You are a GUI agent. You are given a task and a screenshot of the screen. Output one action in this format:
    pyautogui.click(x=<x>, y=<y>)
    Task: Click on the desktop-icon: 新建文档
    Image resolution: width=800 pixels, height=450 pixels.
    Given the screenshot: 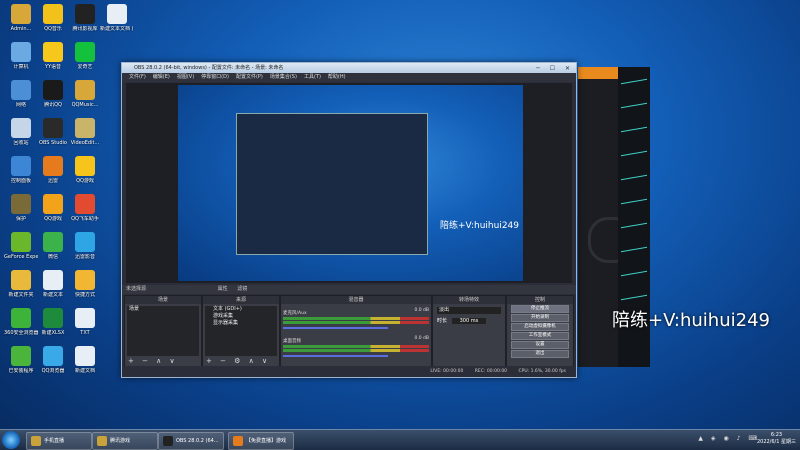 What is the action you would take?
    pyautogui.click(x=85, y=360)
    